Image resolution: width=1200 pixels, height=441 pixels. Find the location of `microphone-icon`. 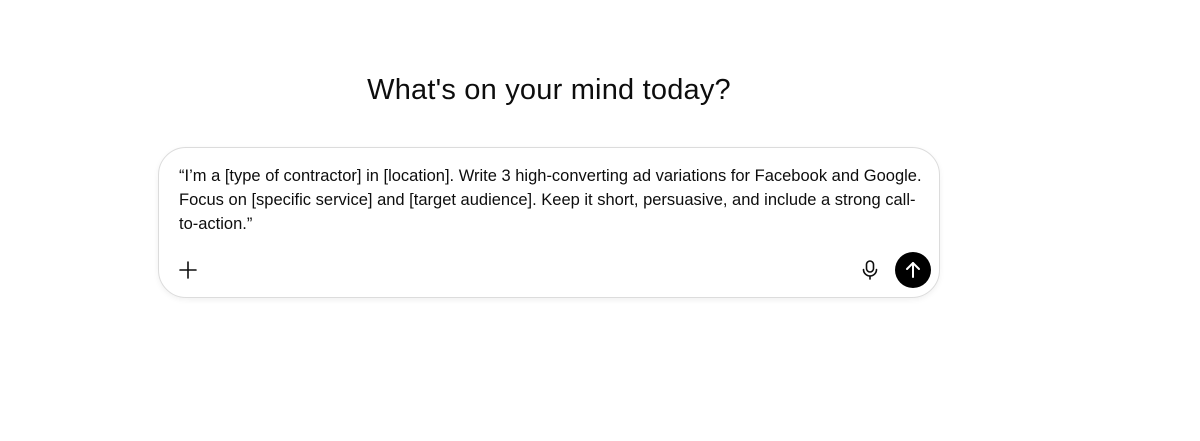

microphone-icon is located at coordinates (870, 270).